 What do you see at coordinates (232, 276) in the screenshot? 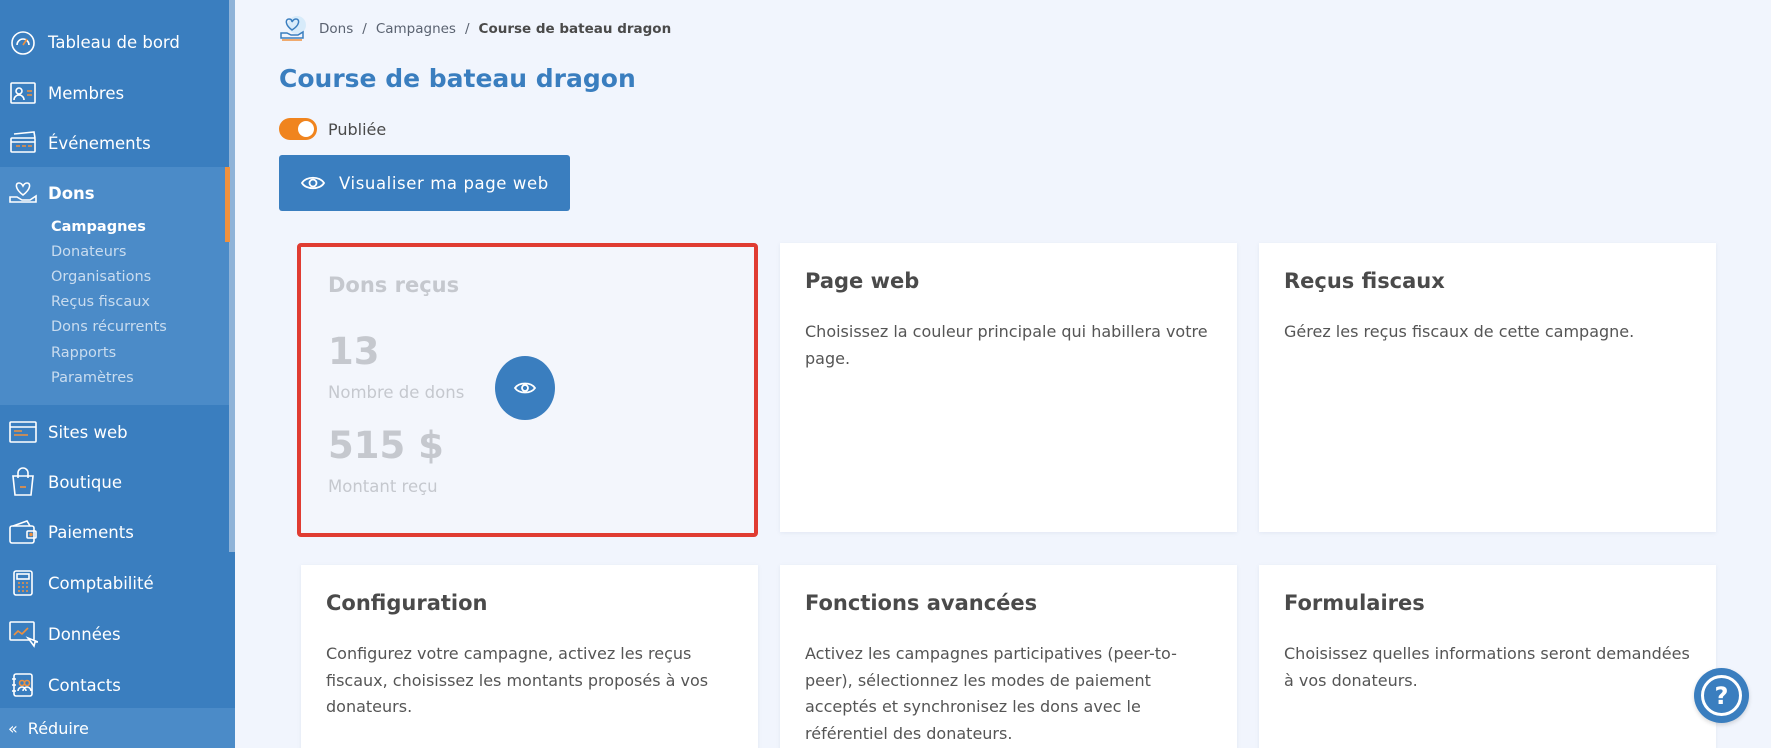
I see `sidebar-scrollbar` at bounding box center [232, 276].